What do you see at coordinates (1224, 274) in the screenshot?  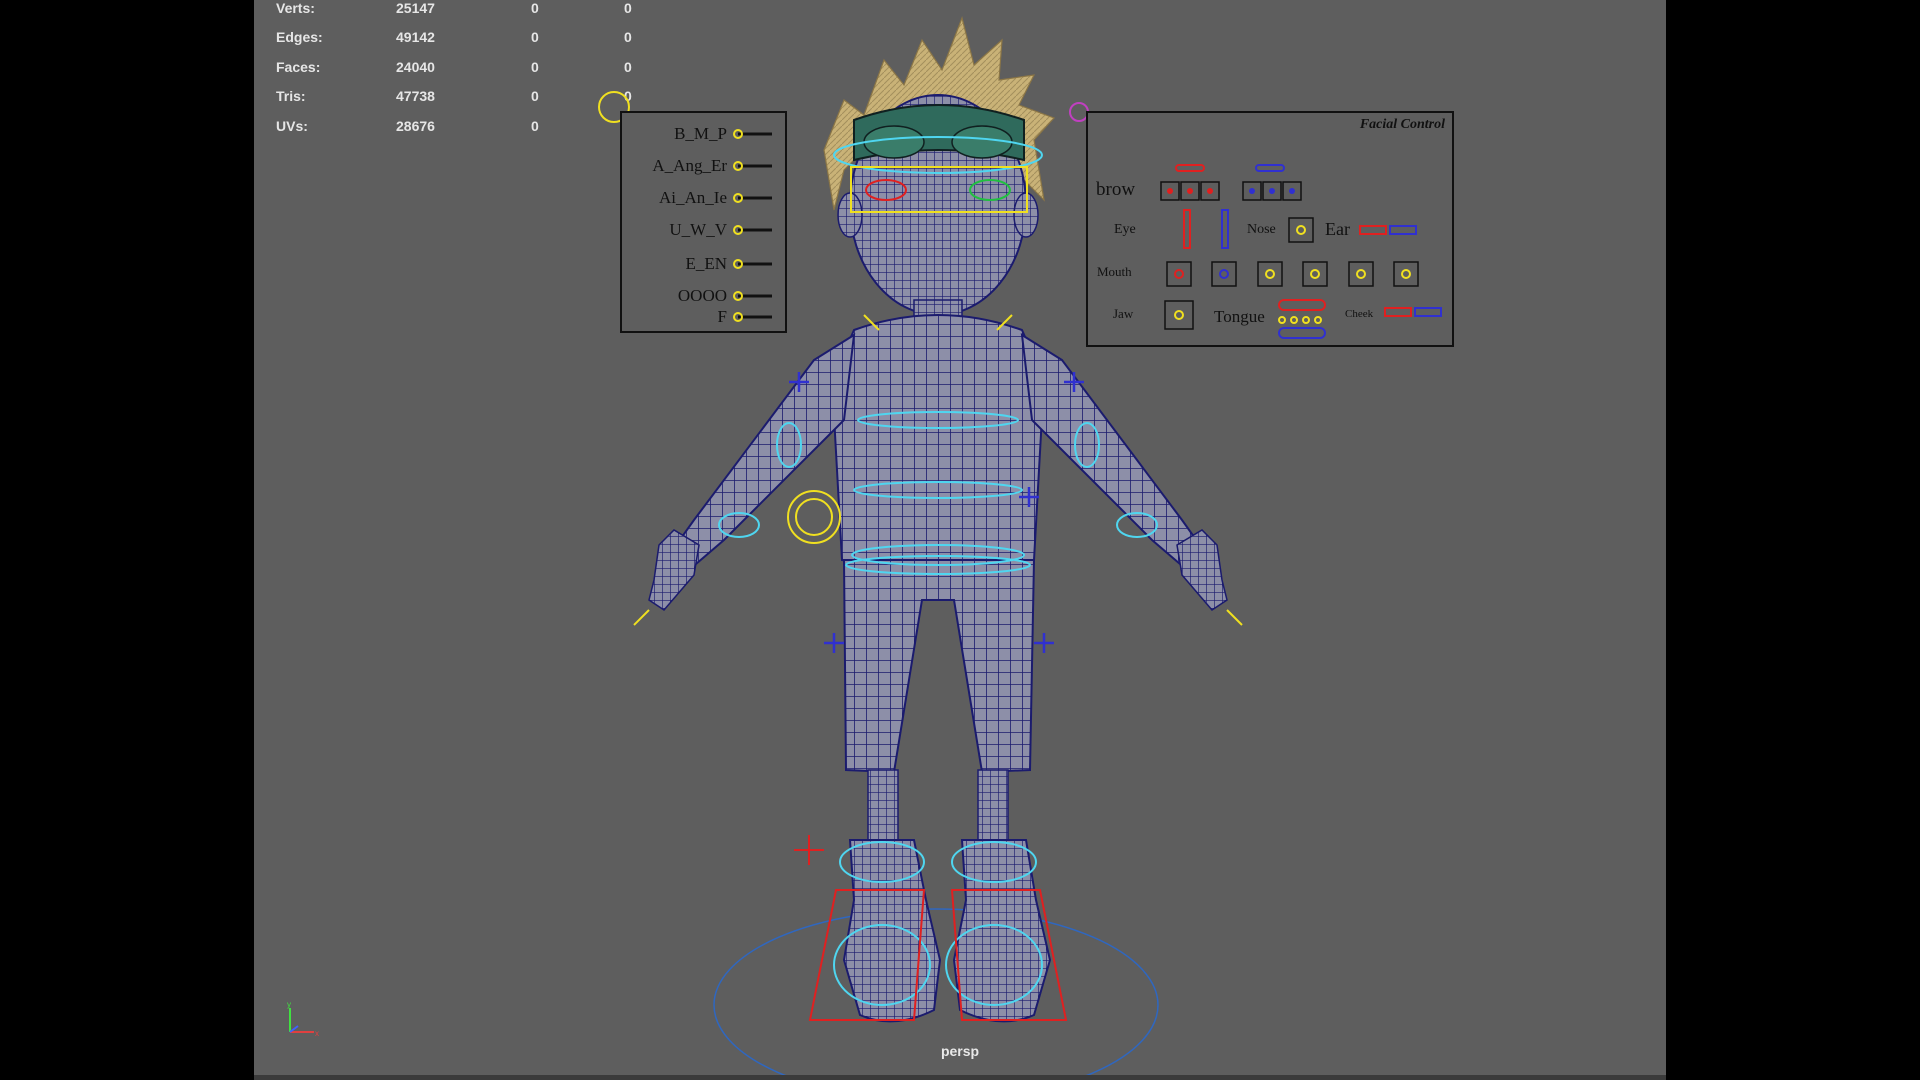 I see `mouth-corner-right` at bounding box center [1224, 274].